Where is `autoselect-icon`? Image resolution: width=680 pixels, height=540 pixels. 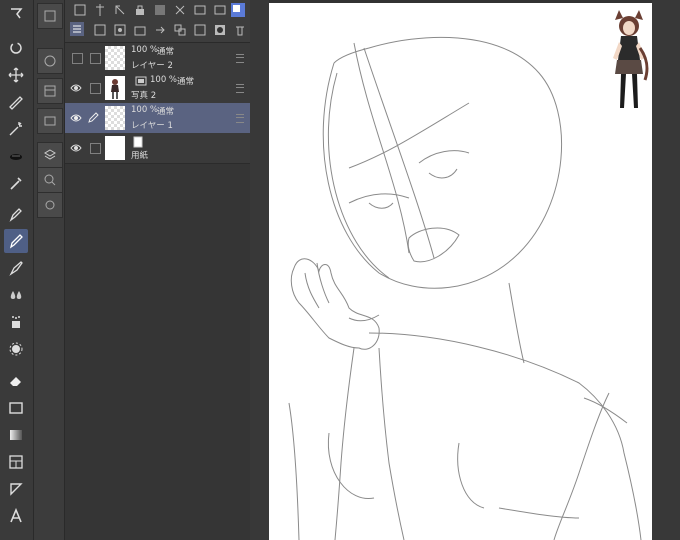
autoselect-icon is located at coordinates (16, 102).